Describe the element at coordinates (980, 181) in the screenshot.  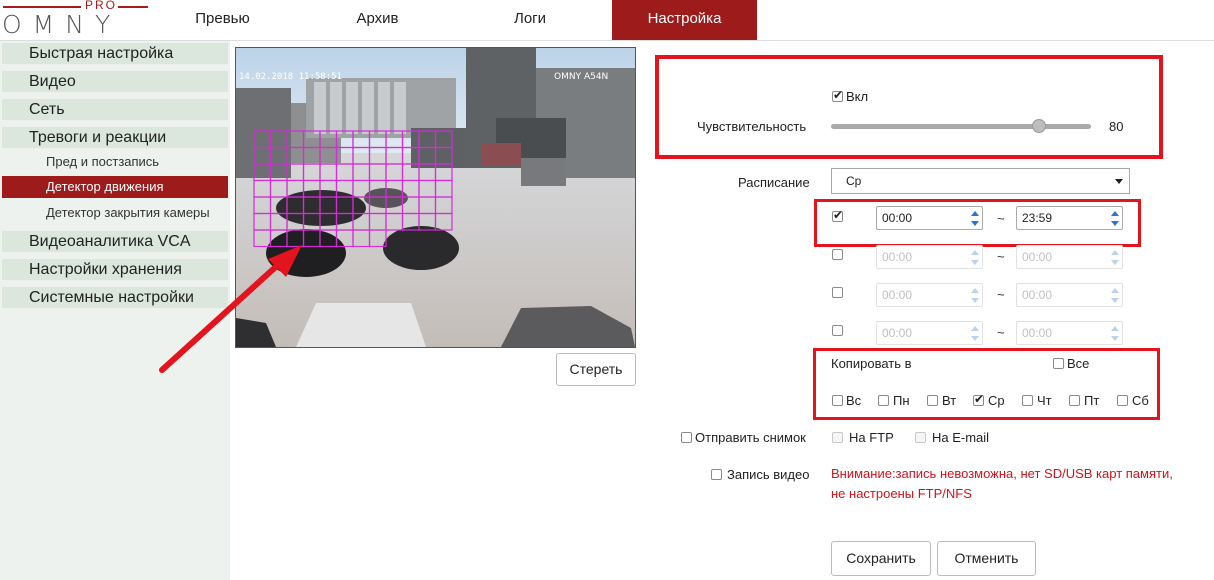
I see `schedule-day-select: Ср` at that location.